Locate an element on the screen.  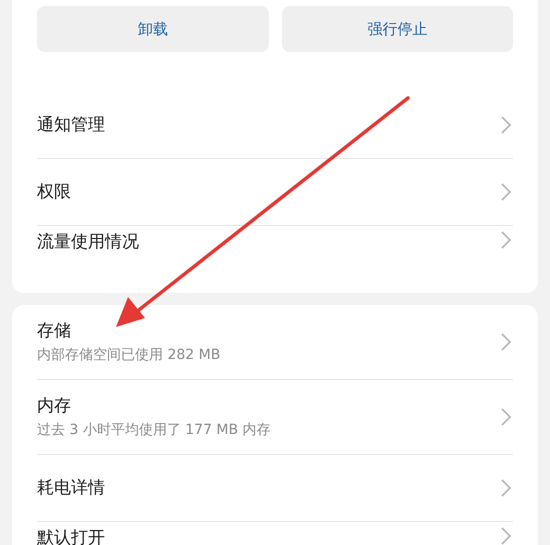
row-subtitle: 过去 3 小时平均使用了 177 MB 内存 is located at coordinates (154, 430).